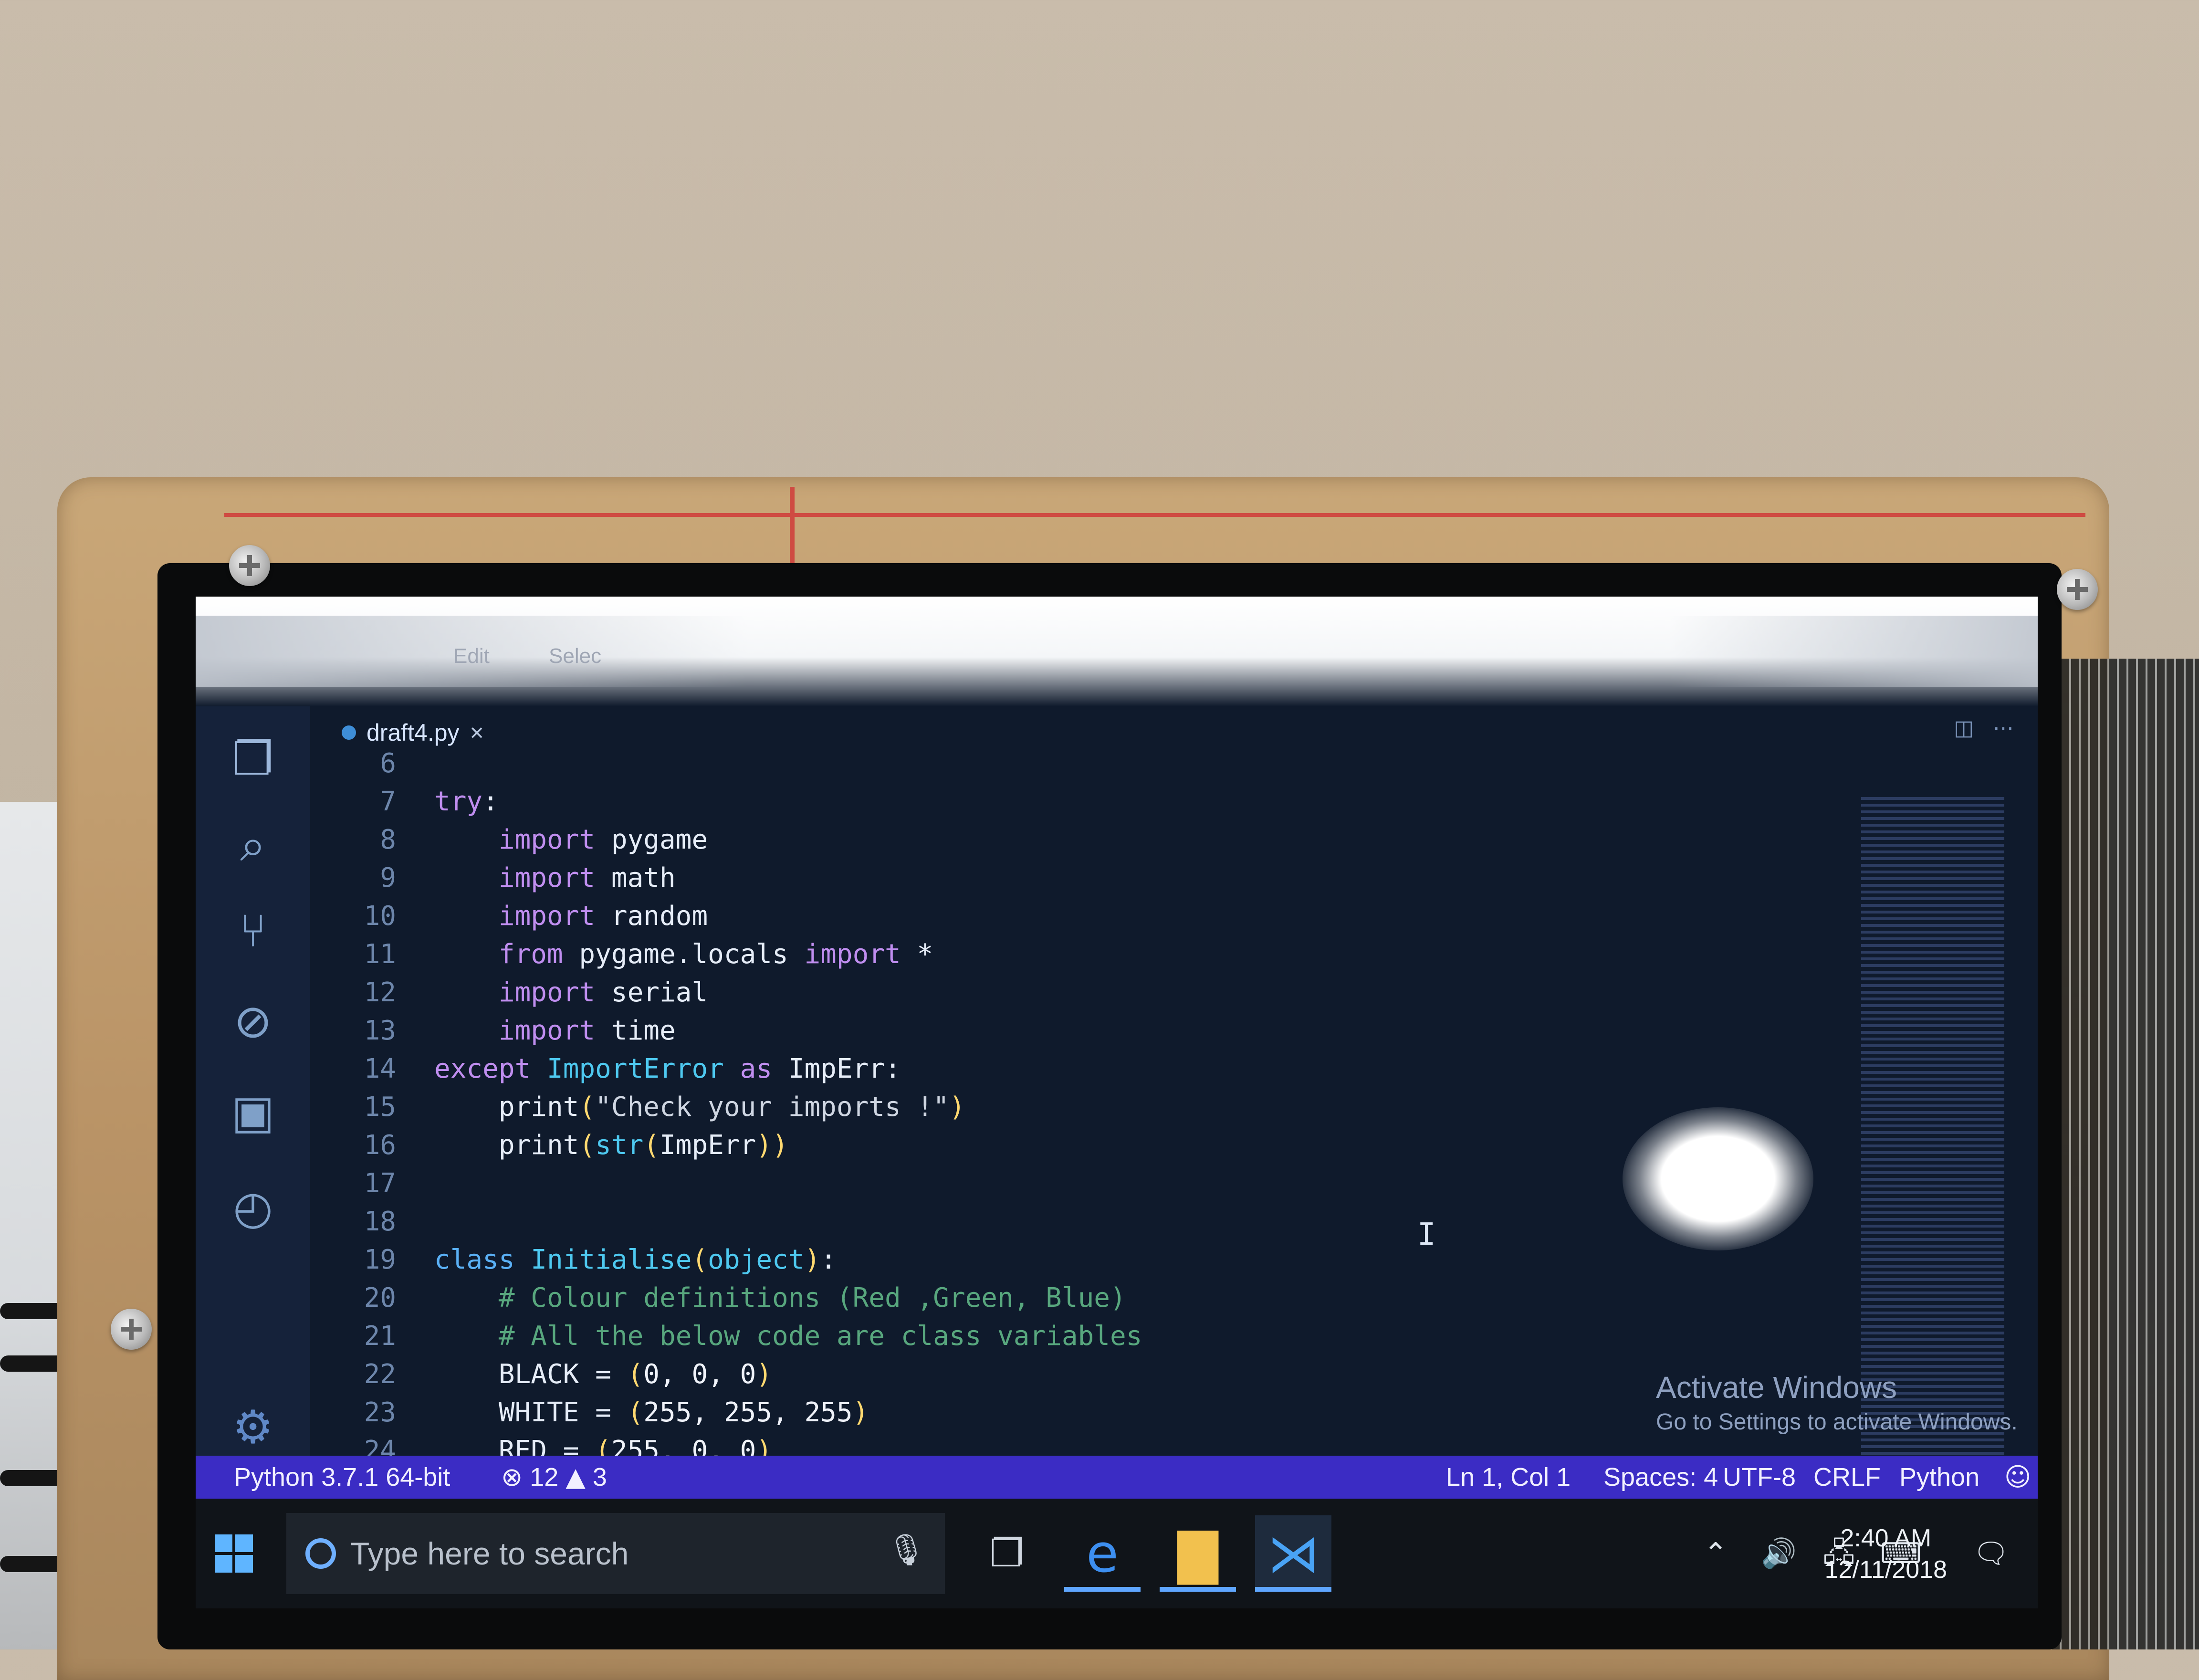 Image resolution: width=2199 pixels, height=1680 pixels. Describe the element at coordinates (836, 1069) in the screenshot. I see `code-token: ImpErr:` at that location.